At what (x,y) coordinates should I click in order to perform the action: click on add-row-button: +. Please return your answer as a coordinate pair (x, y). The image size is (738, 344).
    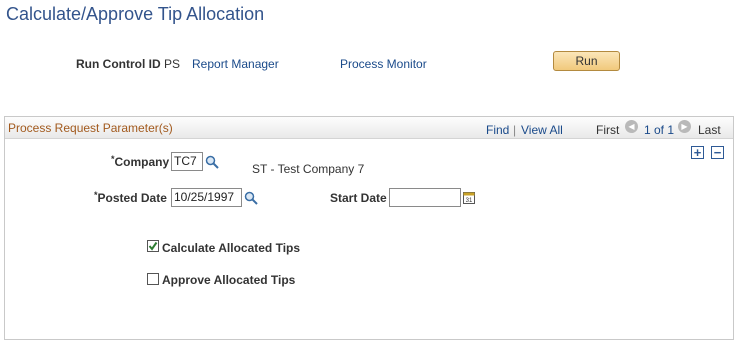
    Looking at the image, I should click on (697, 152).